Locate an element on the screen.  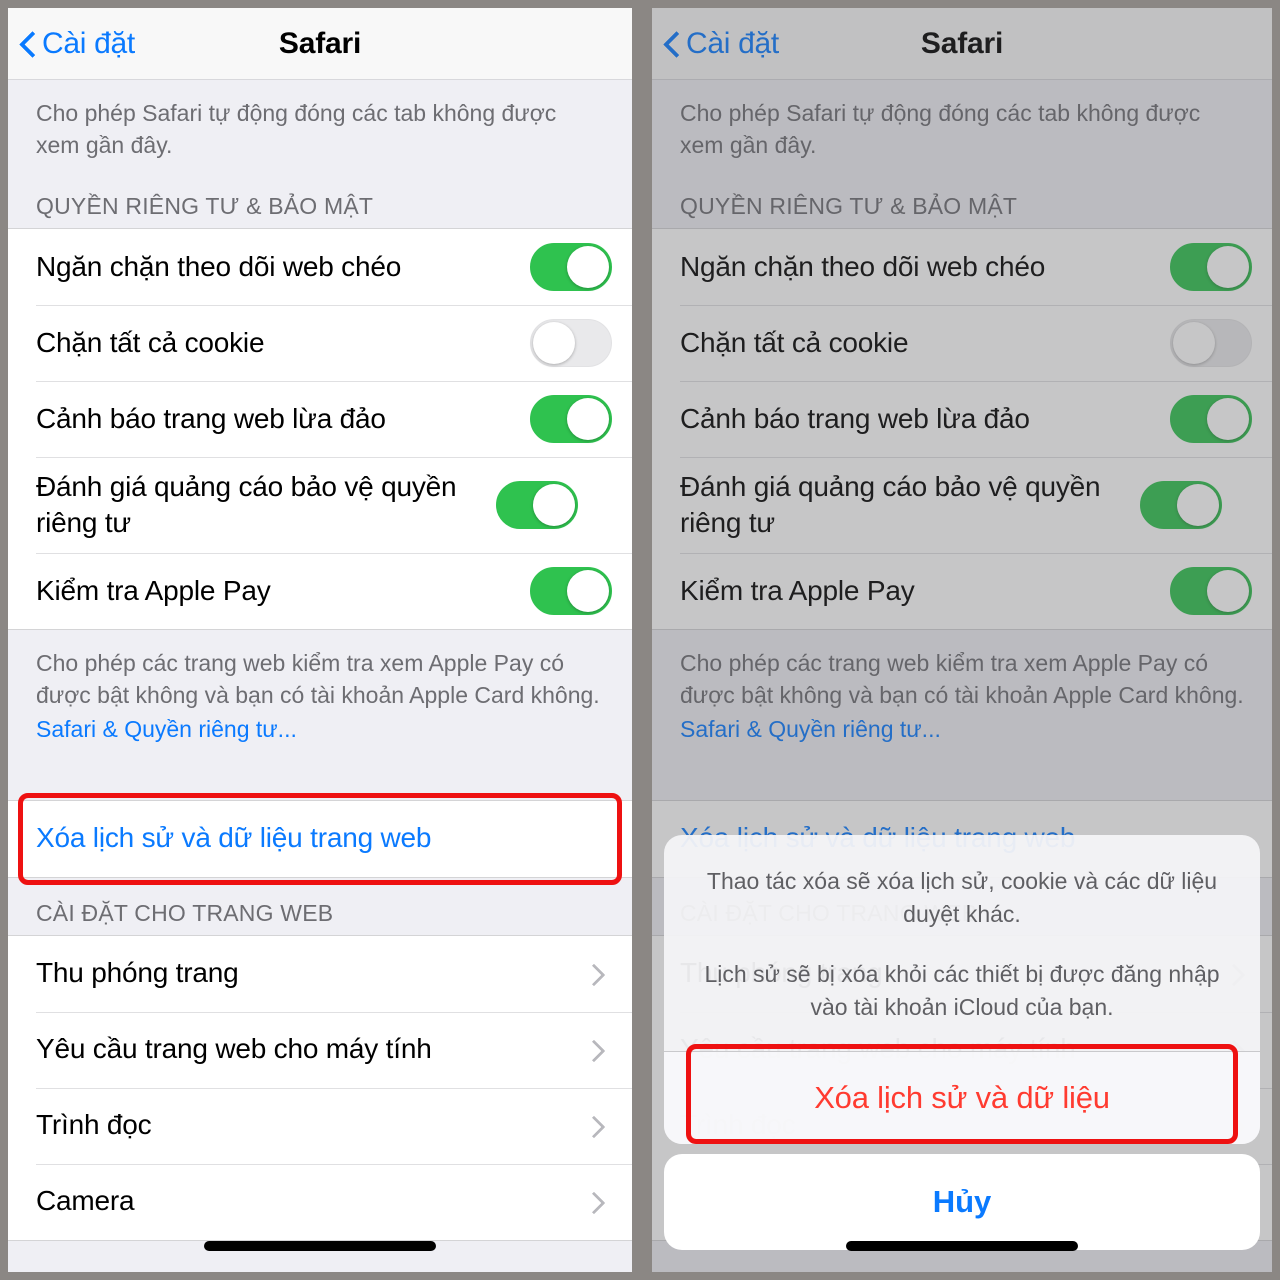
clear-history-row-wrapper: Xóa lịch sử và dữ liệu trang web is located at coordinates (320, 838).